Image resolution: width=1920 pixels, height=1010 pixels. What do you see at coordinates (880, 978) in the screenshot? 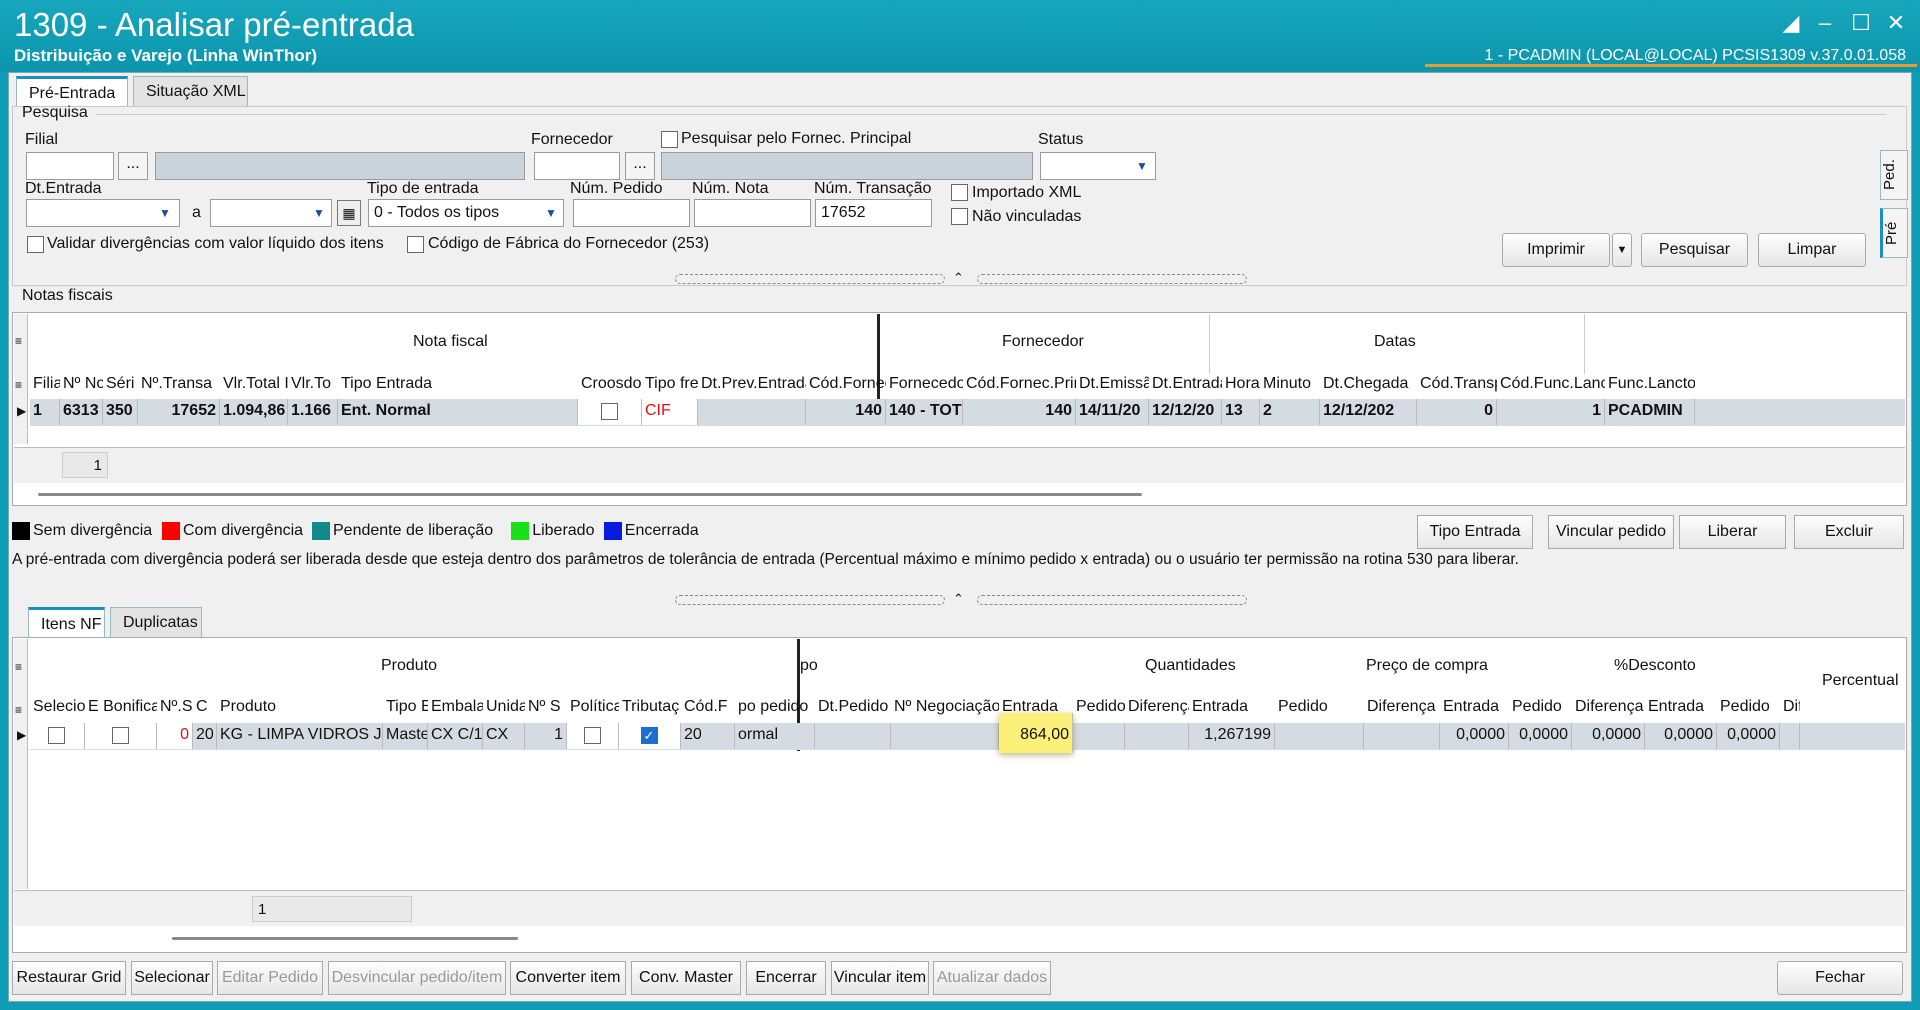
I see `vincular-item-button: Vincular item` at bounding box center [880, 978].